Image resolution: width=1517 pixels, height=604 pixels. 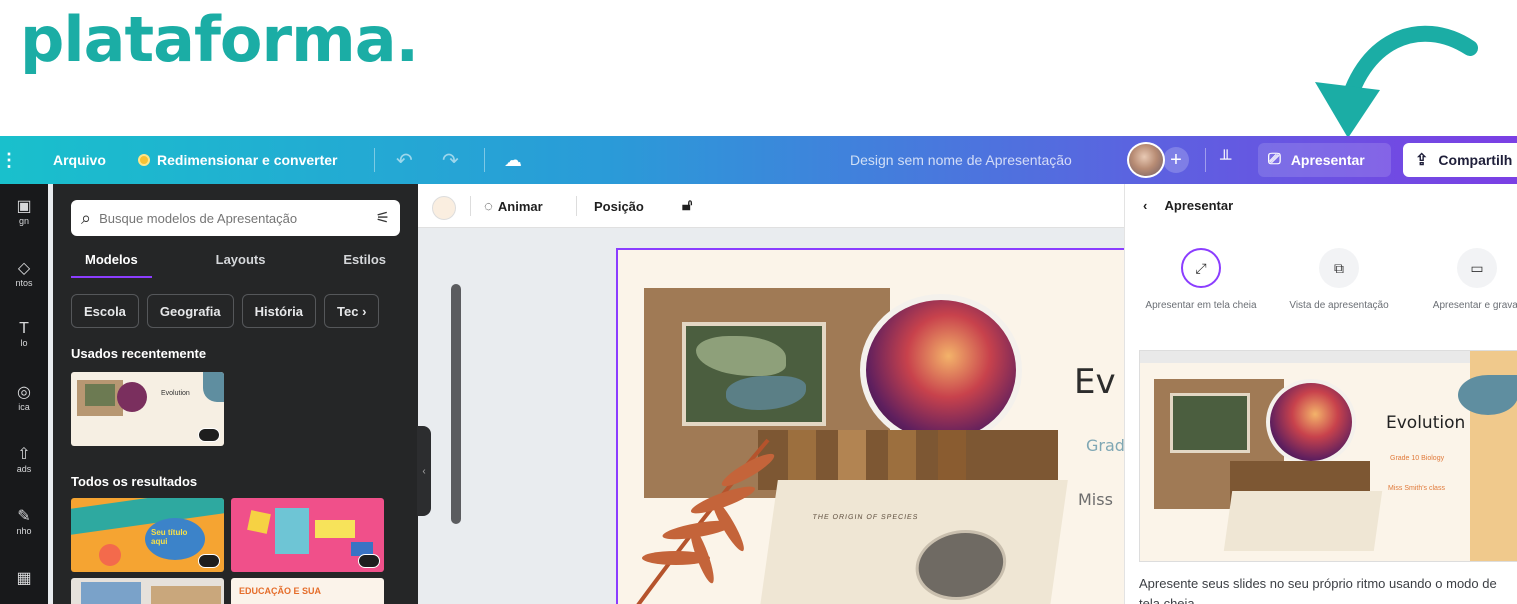 I want to click on chip-historia: História, so click(x=279, y=311).